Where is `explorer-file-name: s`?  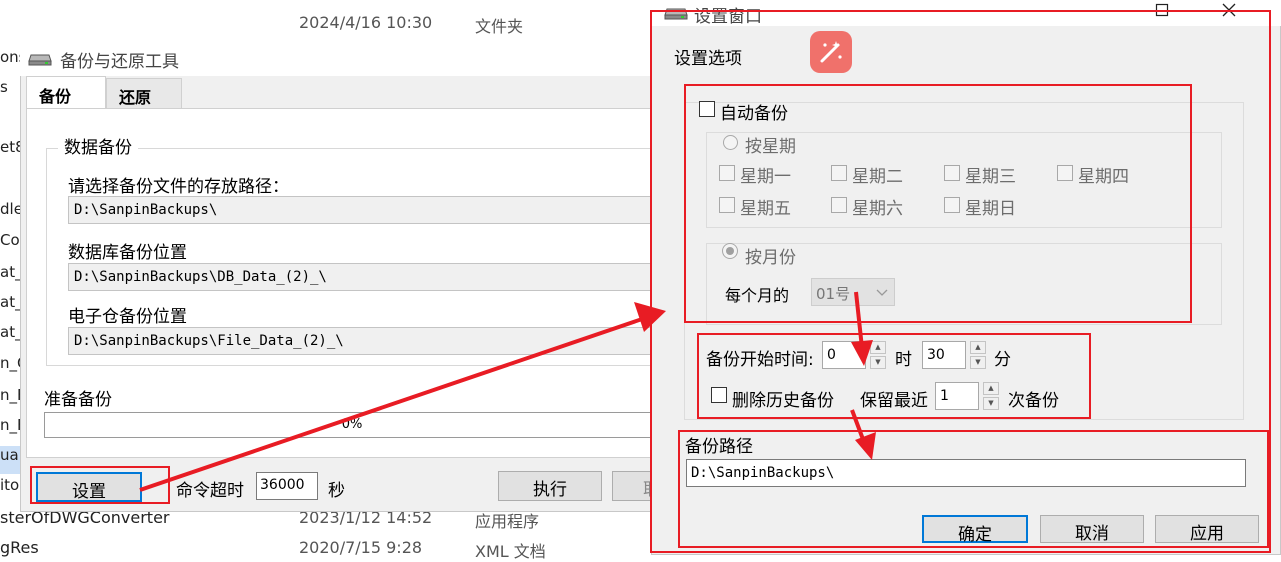 explorer-file-name: s is located at coordinates (11, 87).